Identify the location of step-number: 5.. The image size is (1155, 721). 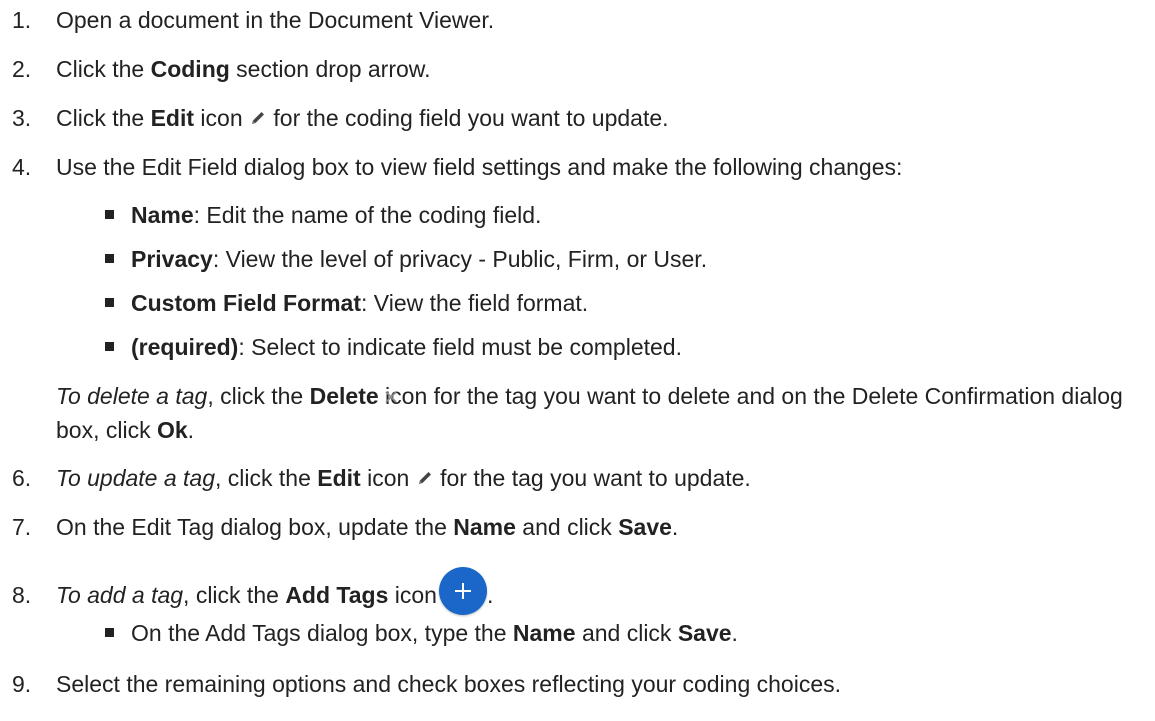
(34, 396).